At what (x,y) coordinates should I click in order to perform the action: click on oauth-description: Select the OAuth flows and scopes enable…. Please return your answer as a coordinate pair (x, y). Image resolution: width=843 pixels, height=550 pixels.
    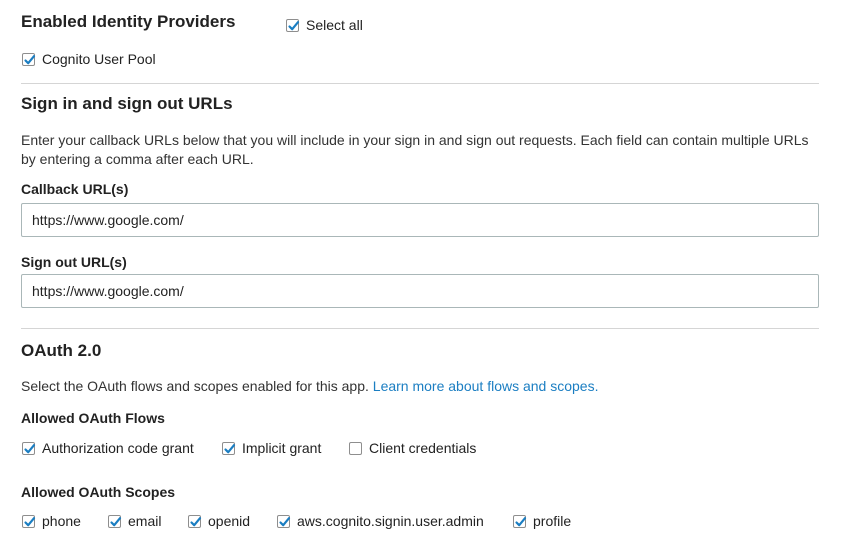
    Looking at the image, I should click on (309, 386).